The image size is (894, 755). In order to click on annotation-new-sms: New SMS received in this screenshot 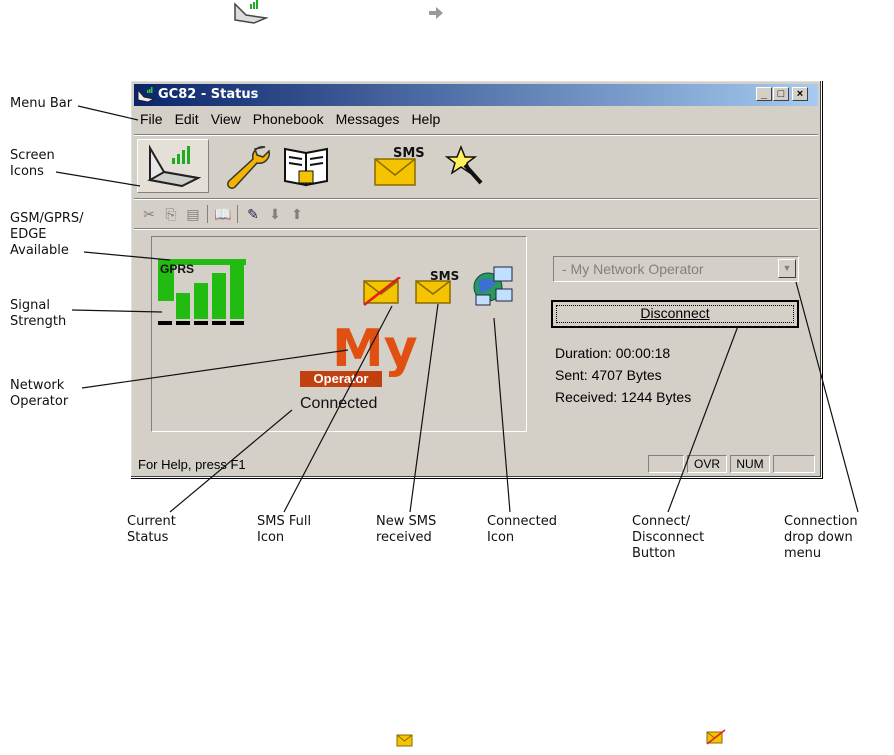, I will do `click(406, 529)`.